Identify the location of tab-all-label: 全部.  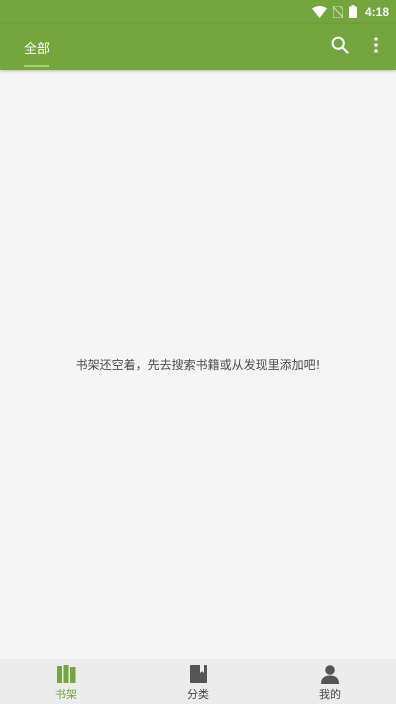
(37, 49).